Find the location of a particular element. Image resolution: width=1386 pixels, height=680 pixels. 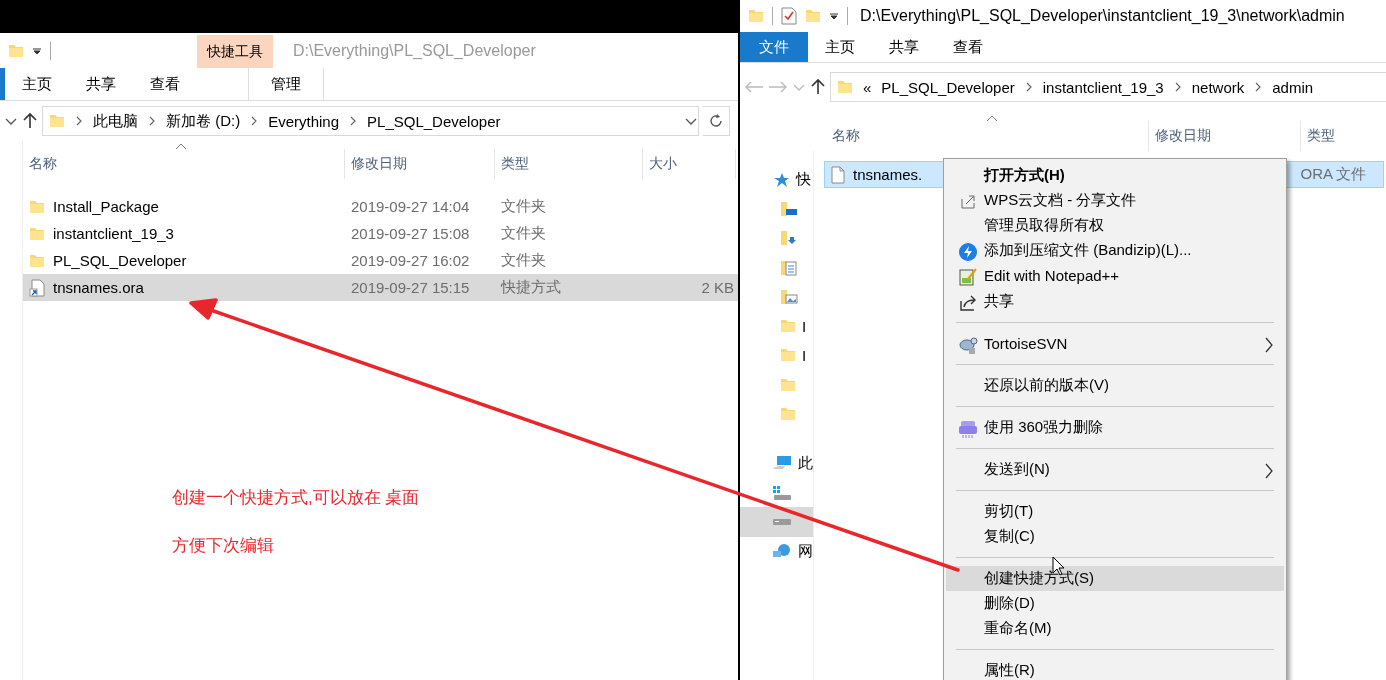

file-name: tnsnames.ora is located at coordinates (98, 287).